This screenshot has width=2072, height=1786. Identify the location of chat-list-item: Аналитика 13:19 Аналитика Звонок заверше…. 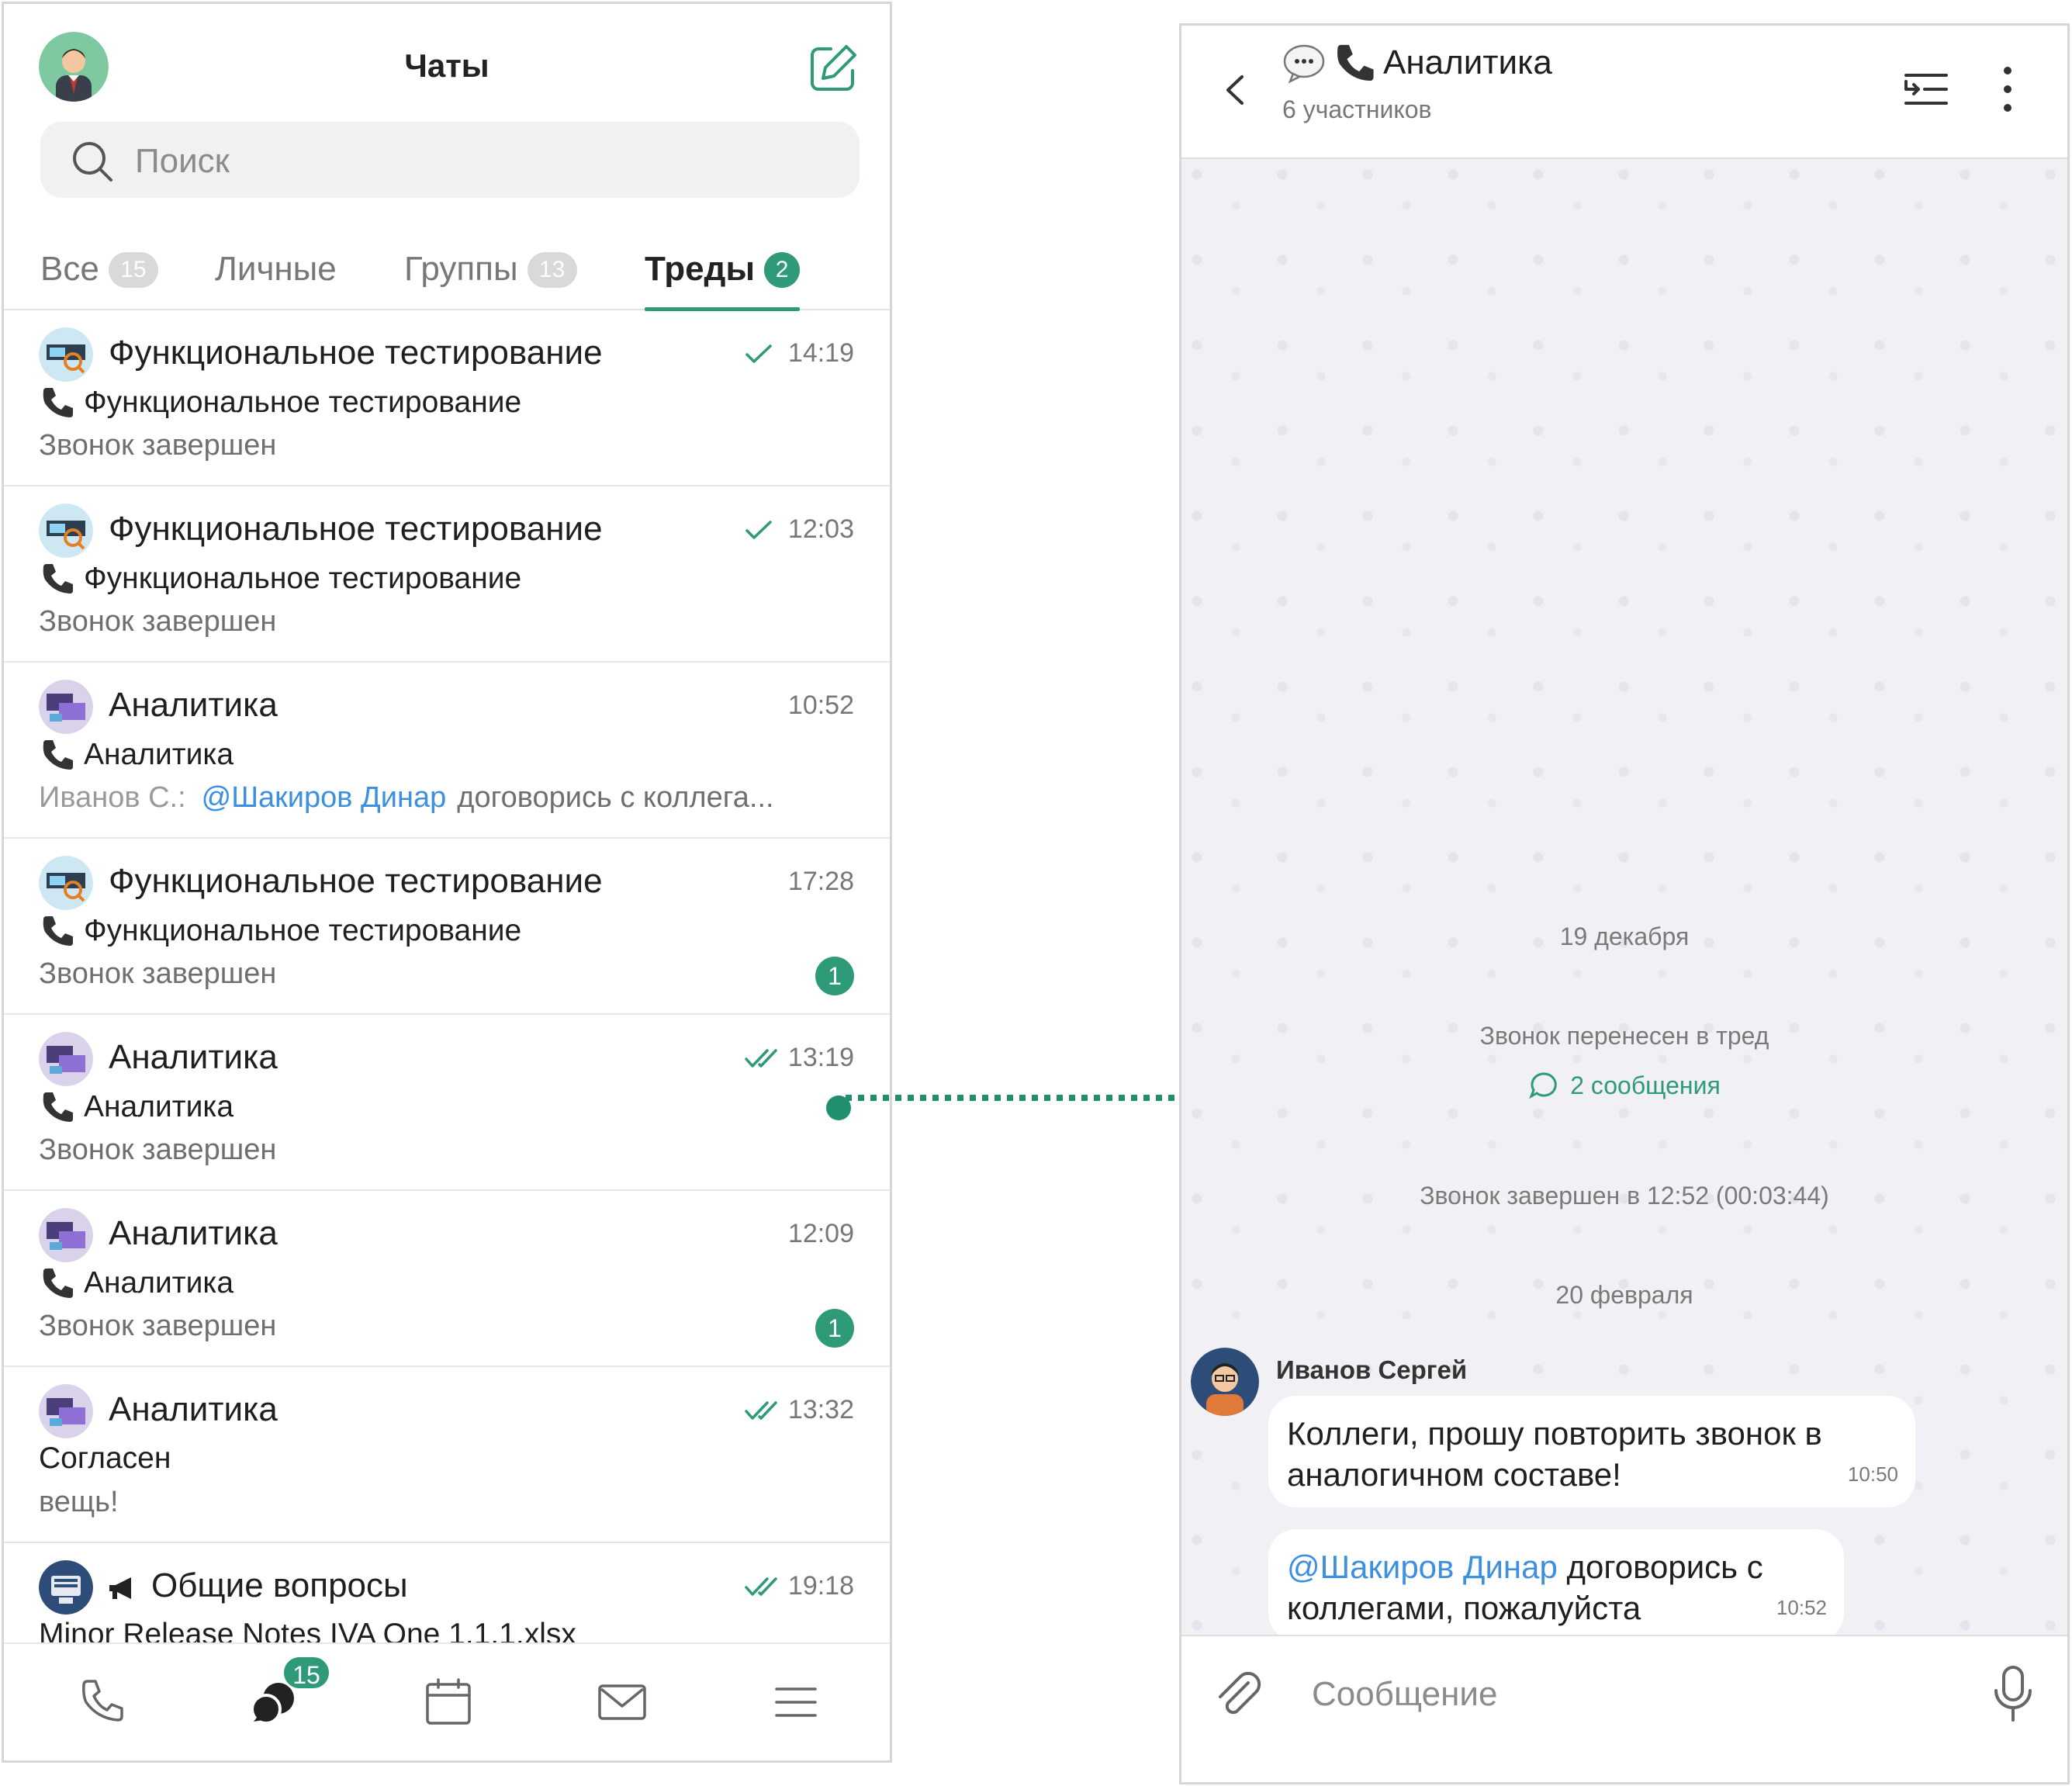
(447, 1103).